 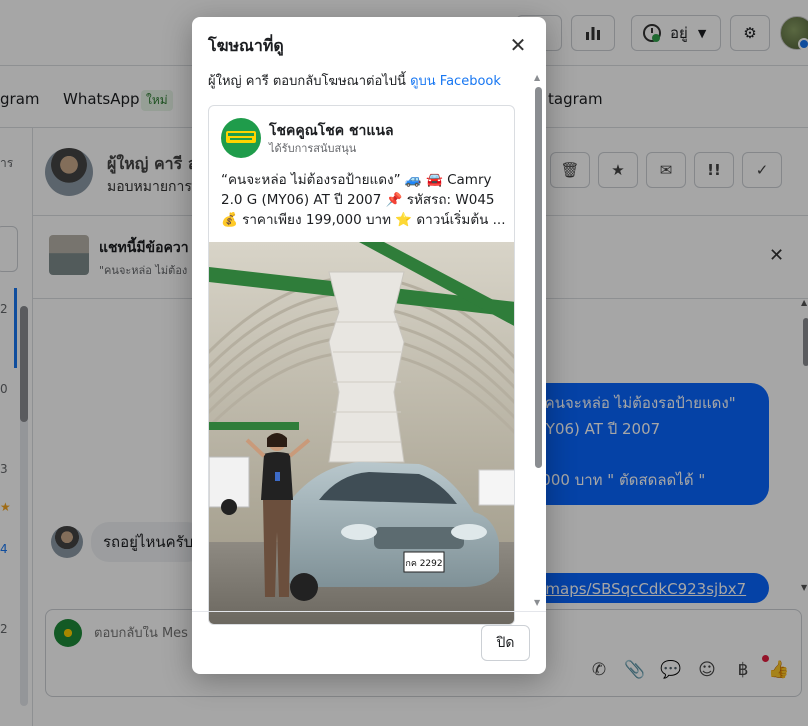 I want to click on view-on-facebook-link: ดูบน Facebook, so click(x=455, y=81).